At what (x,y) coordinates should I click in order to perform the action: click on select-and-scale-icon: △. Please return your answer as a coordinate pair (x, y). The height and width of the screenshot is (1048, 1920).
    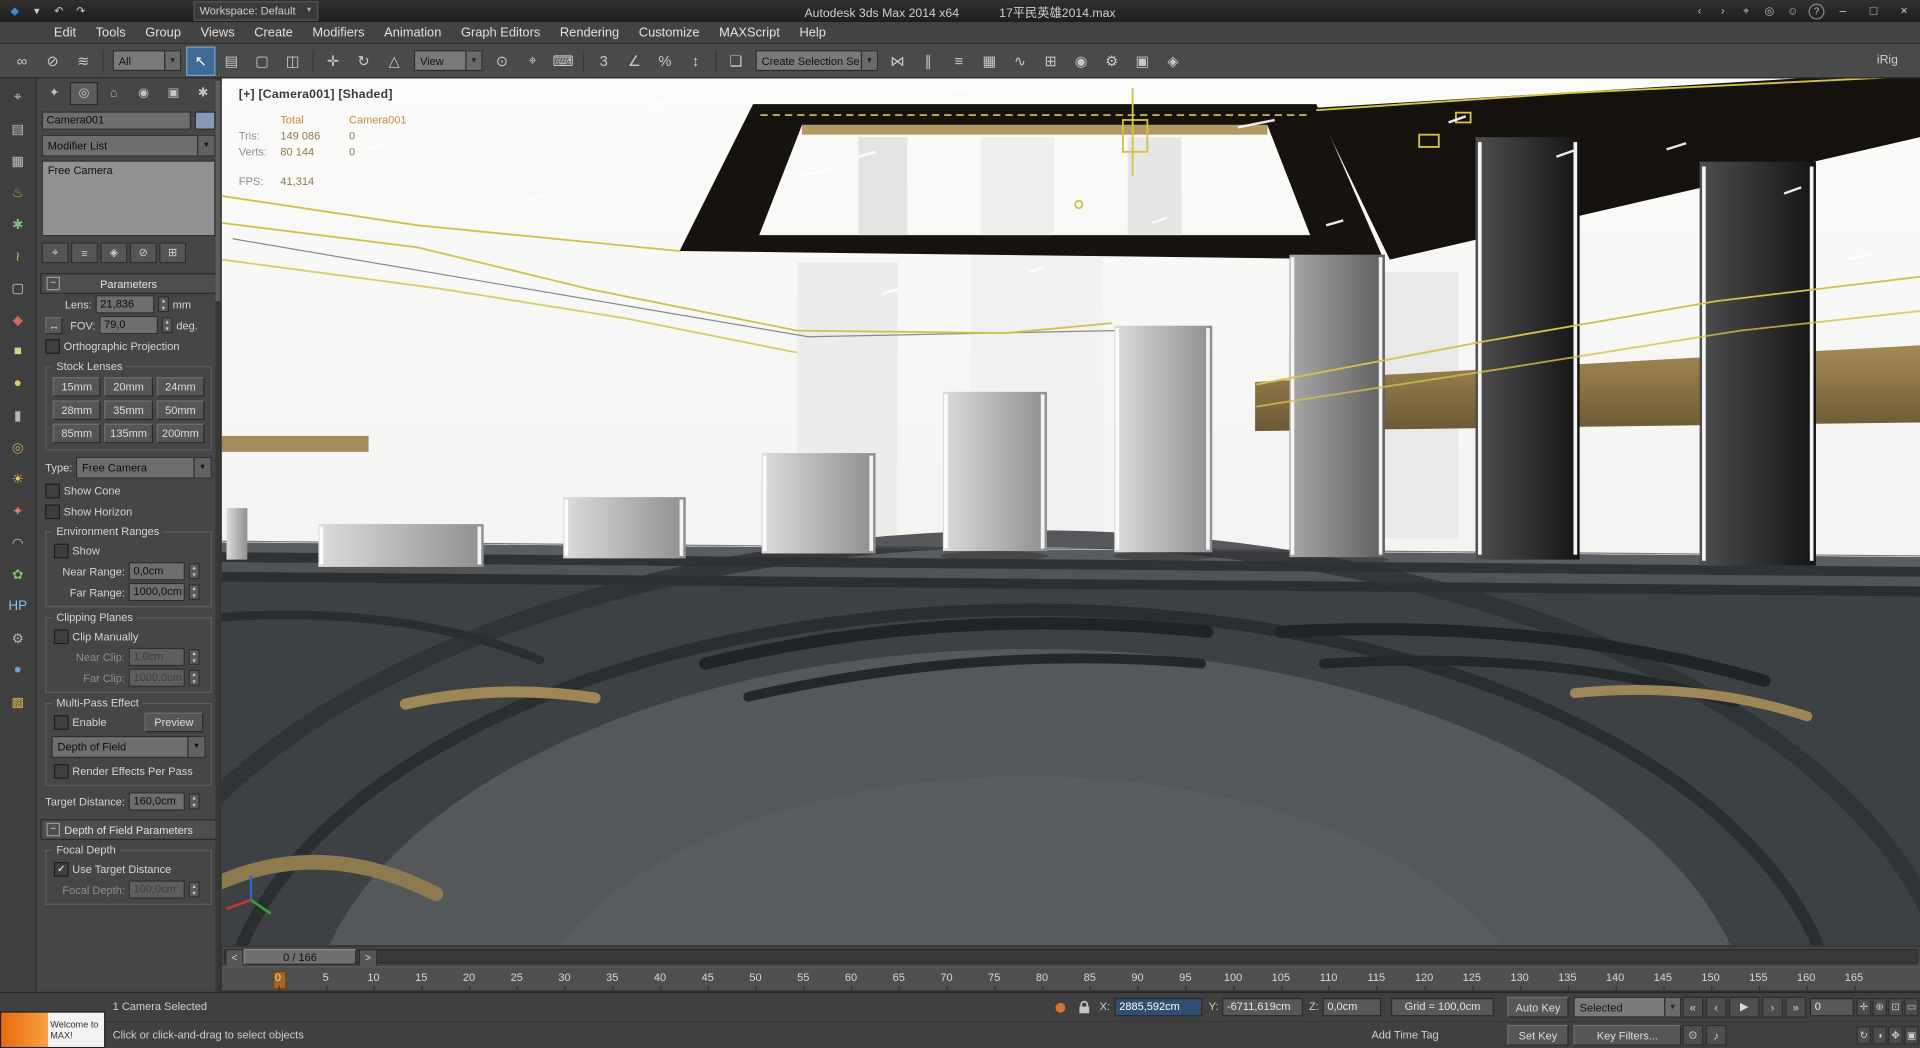
    Looking at the image, I should click on (394, 60).